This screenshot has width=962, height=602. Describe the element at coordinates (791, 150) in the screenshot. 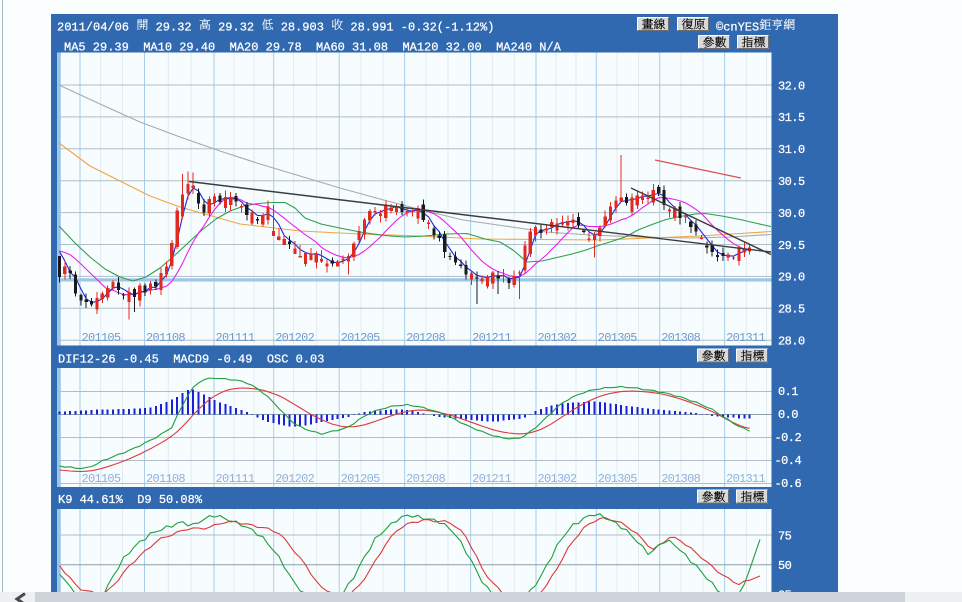

I see `svg-text: 31.0` at that location.